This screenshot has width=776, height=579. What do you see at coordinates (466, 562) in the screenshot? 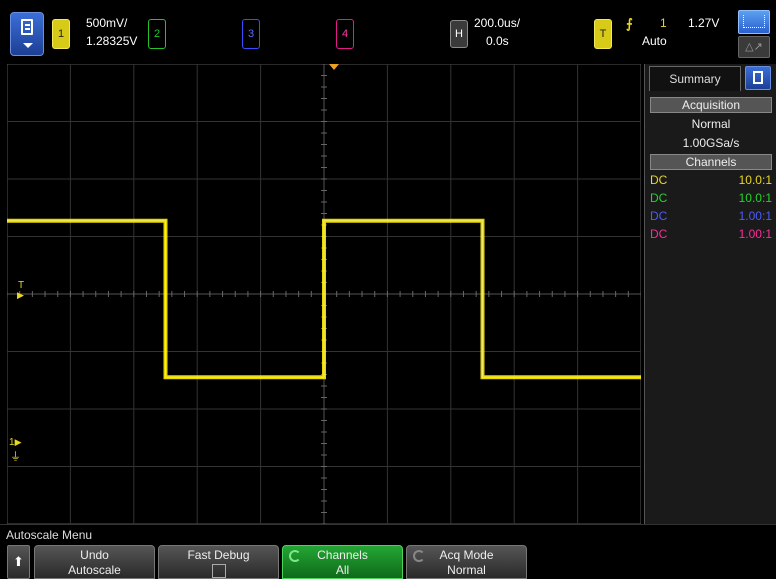
I see `acq-mode-softkey: Acq Mode Normal` at bounding box center [466, 562].